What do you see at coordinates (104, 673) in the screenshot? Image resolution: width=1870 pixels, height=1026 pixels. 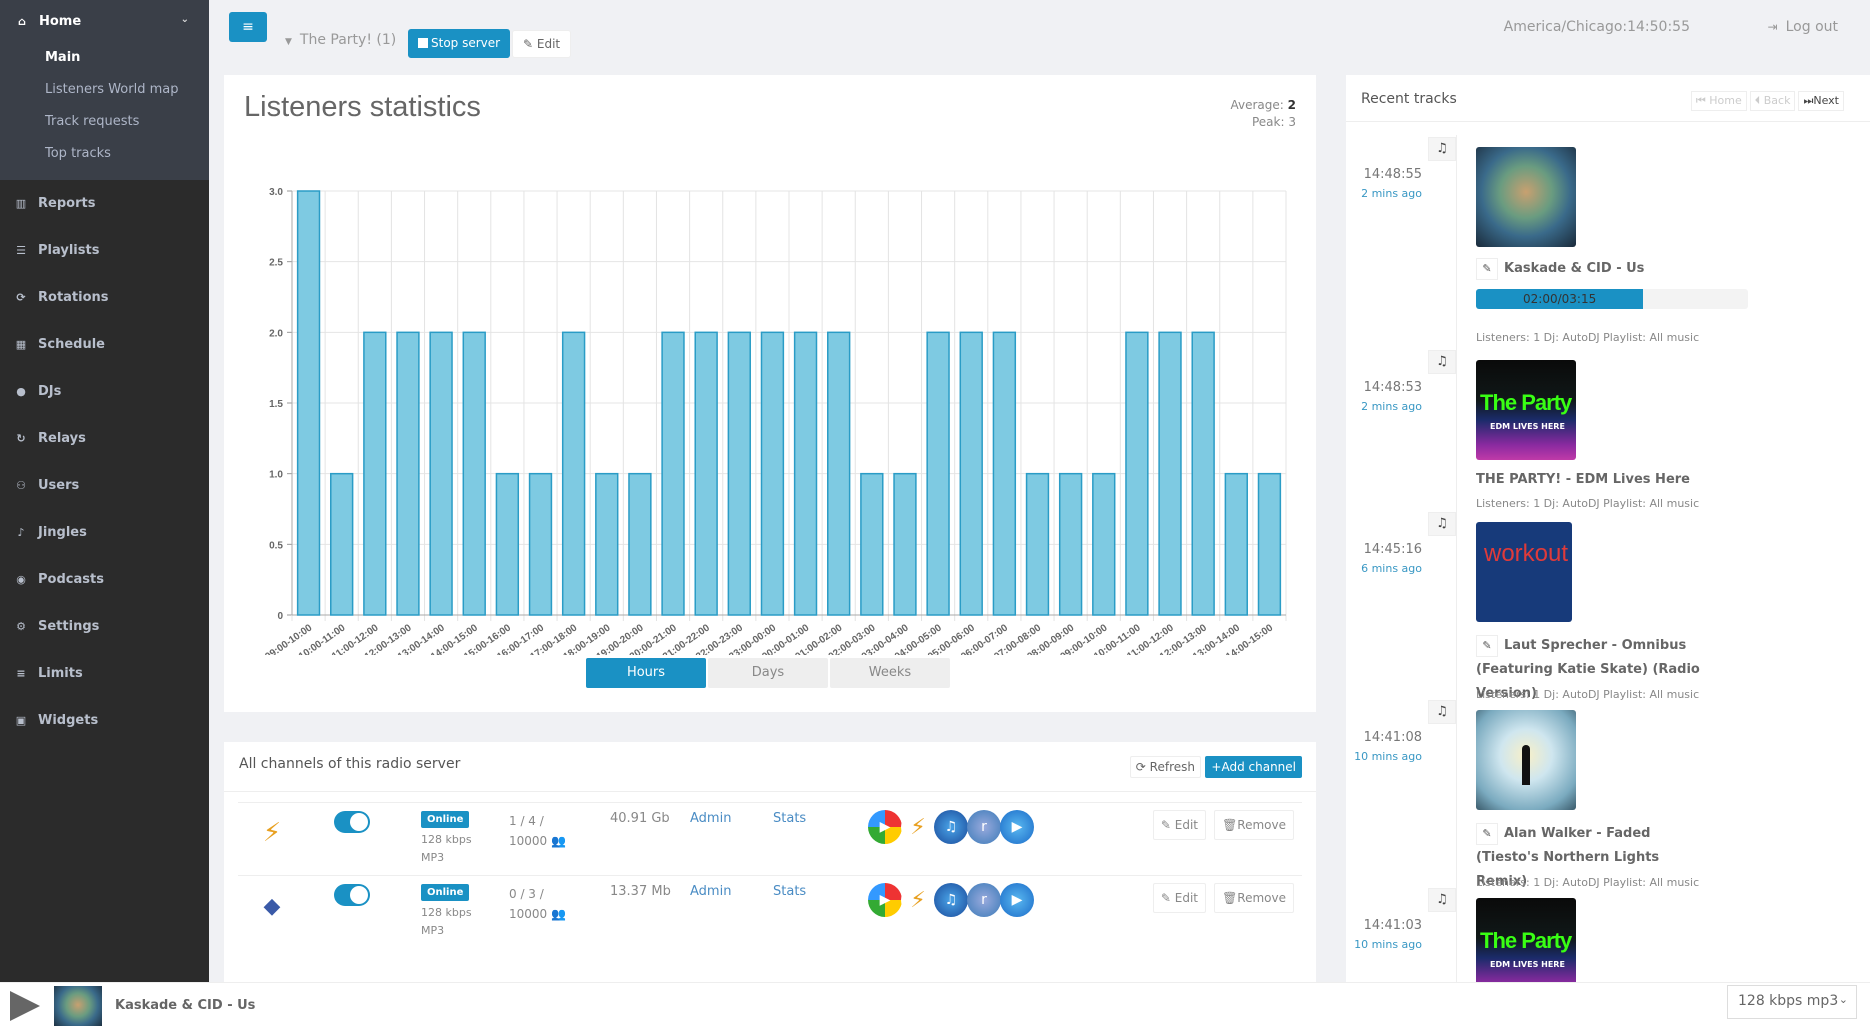 I see `sidebar-item-limits: ≡ Limits` at bounding box center [104, 673].